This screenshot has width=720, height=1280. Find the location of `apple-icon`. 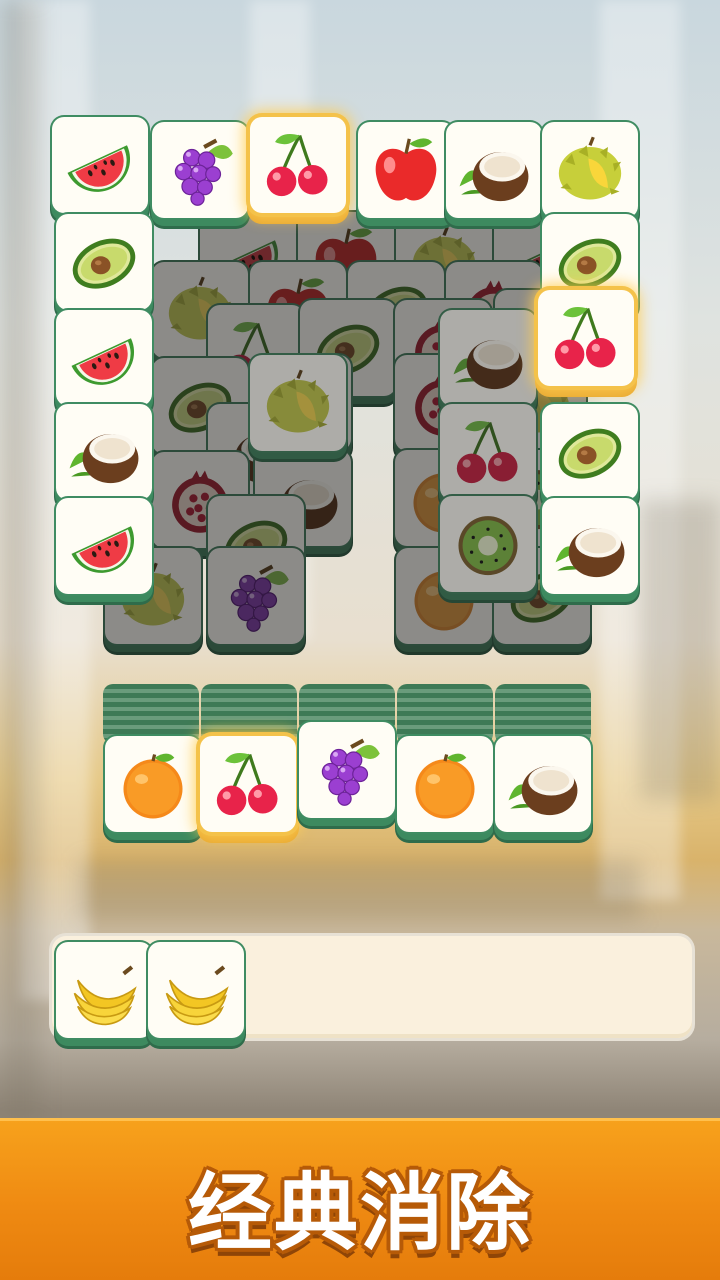

apple-icon is located at coordinates (406, 170).